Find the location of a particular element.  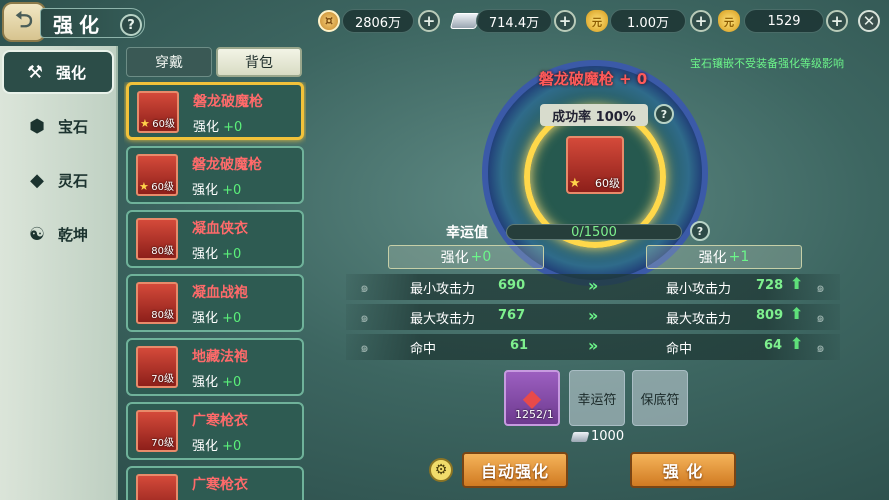

stat-row: ๑ 最小攻击力 690 » 最小攻击力 728 ⬆ ๑ is located at coordinates (593, 287).